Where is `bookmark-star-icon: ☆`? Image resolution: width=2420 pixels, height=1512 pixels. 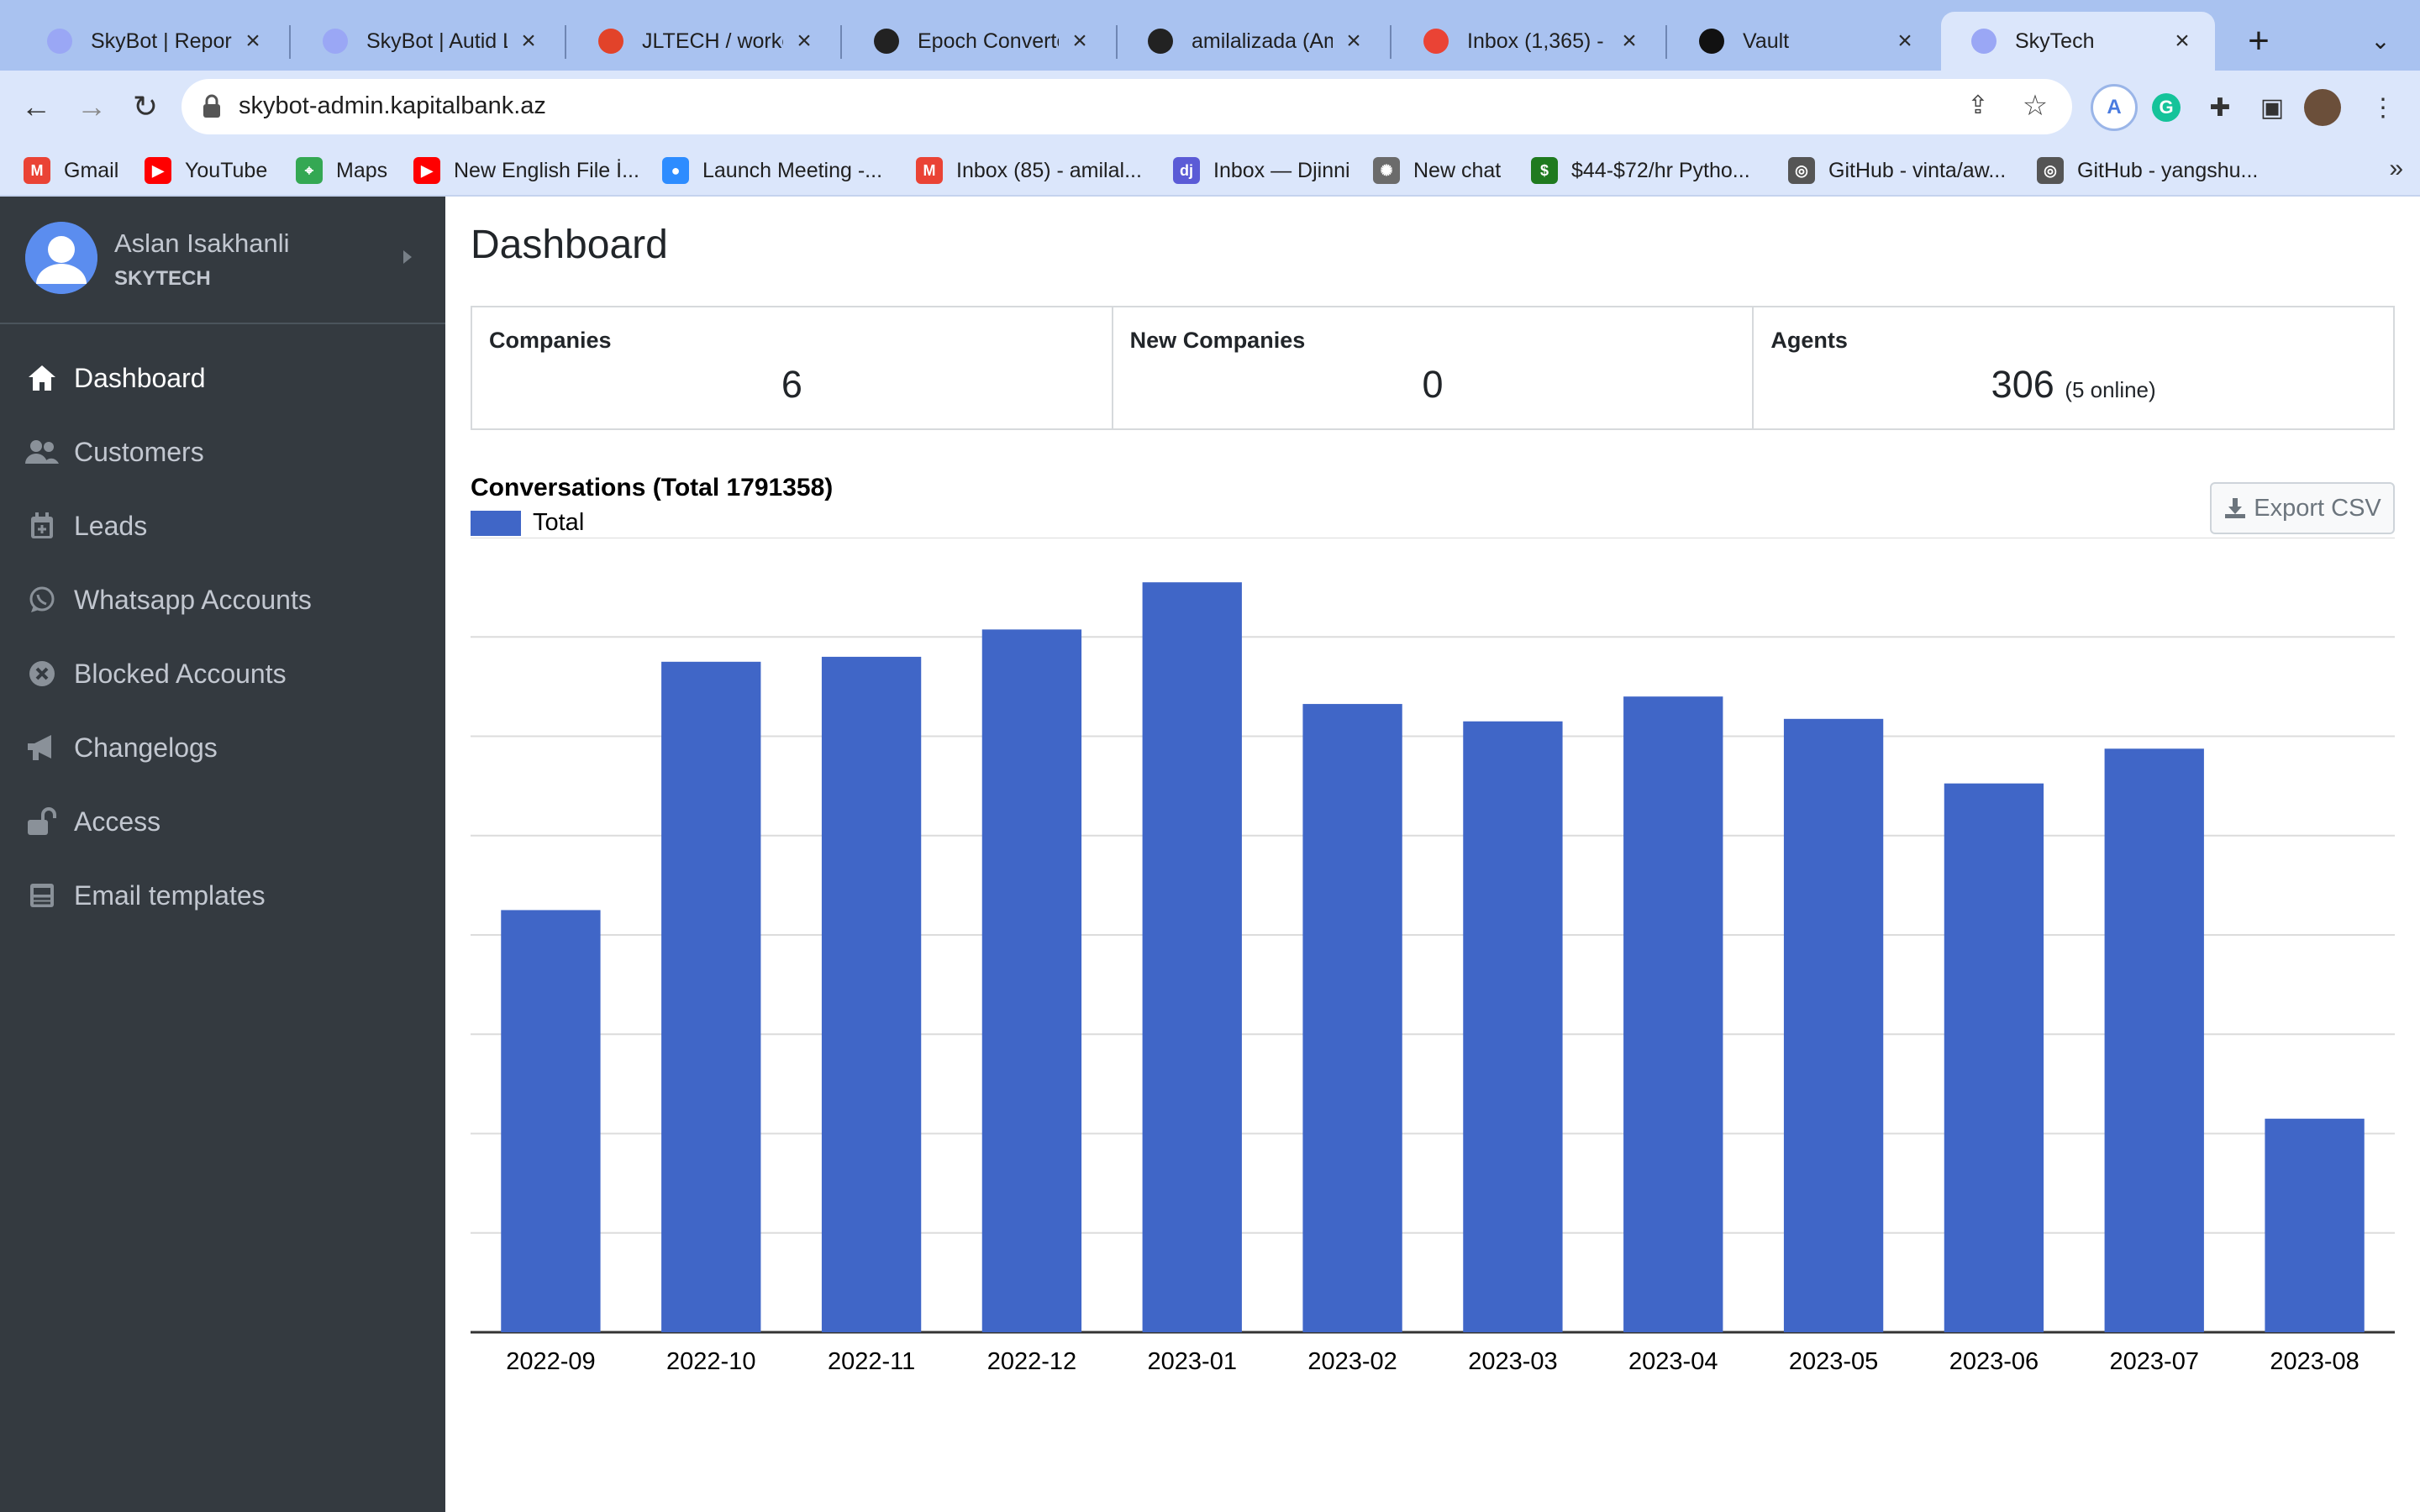
bookmark-star-icon: ☆ is located at coordinates (2035, 106).